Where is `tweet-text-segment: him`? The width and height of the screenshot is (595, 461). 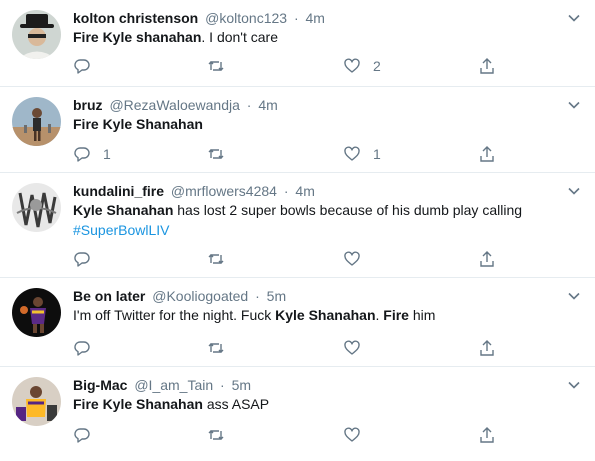 tweet-text-segment: him is located at coordinates (422, 315).